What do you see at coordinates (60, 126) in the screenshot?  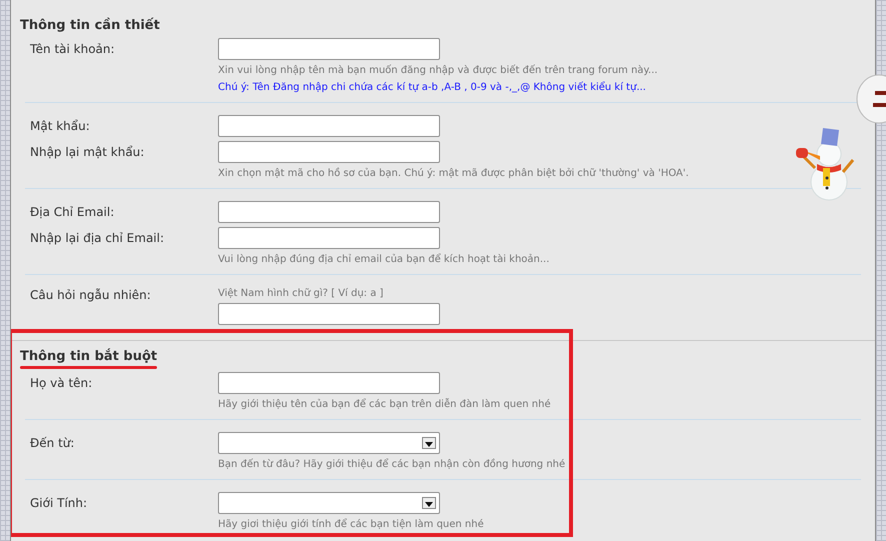 I see `field-label: Mật khẩu:` at bounding box center [60, 126].